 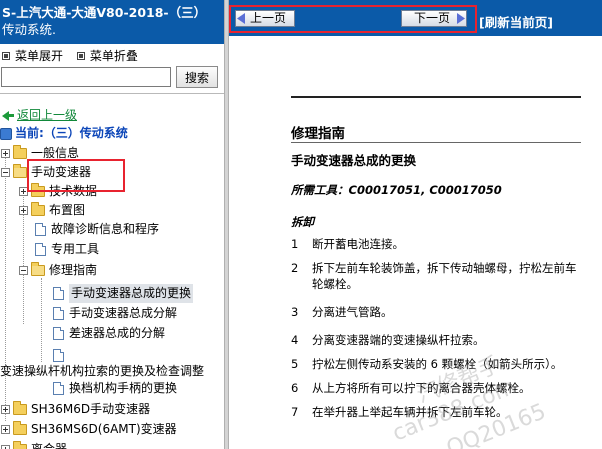 I want to click on tree-item-repair-guide: 修理指南, so click(x=58, y=270).